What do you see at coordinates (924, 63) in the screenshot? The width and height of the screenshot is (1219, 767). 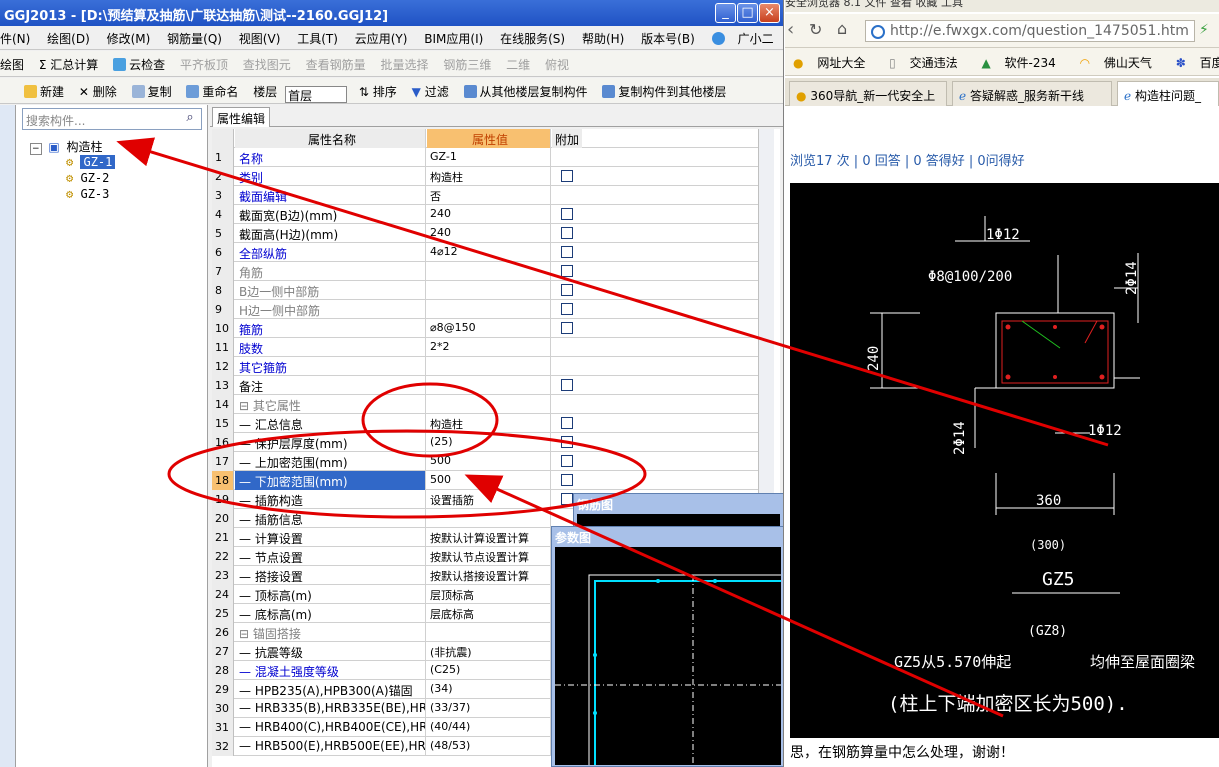 I see `fav-traffic: ▯ 交通违法` at bounding box center [924, 63].